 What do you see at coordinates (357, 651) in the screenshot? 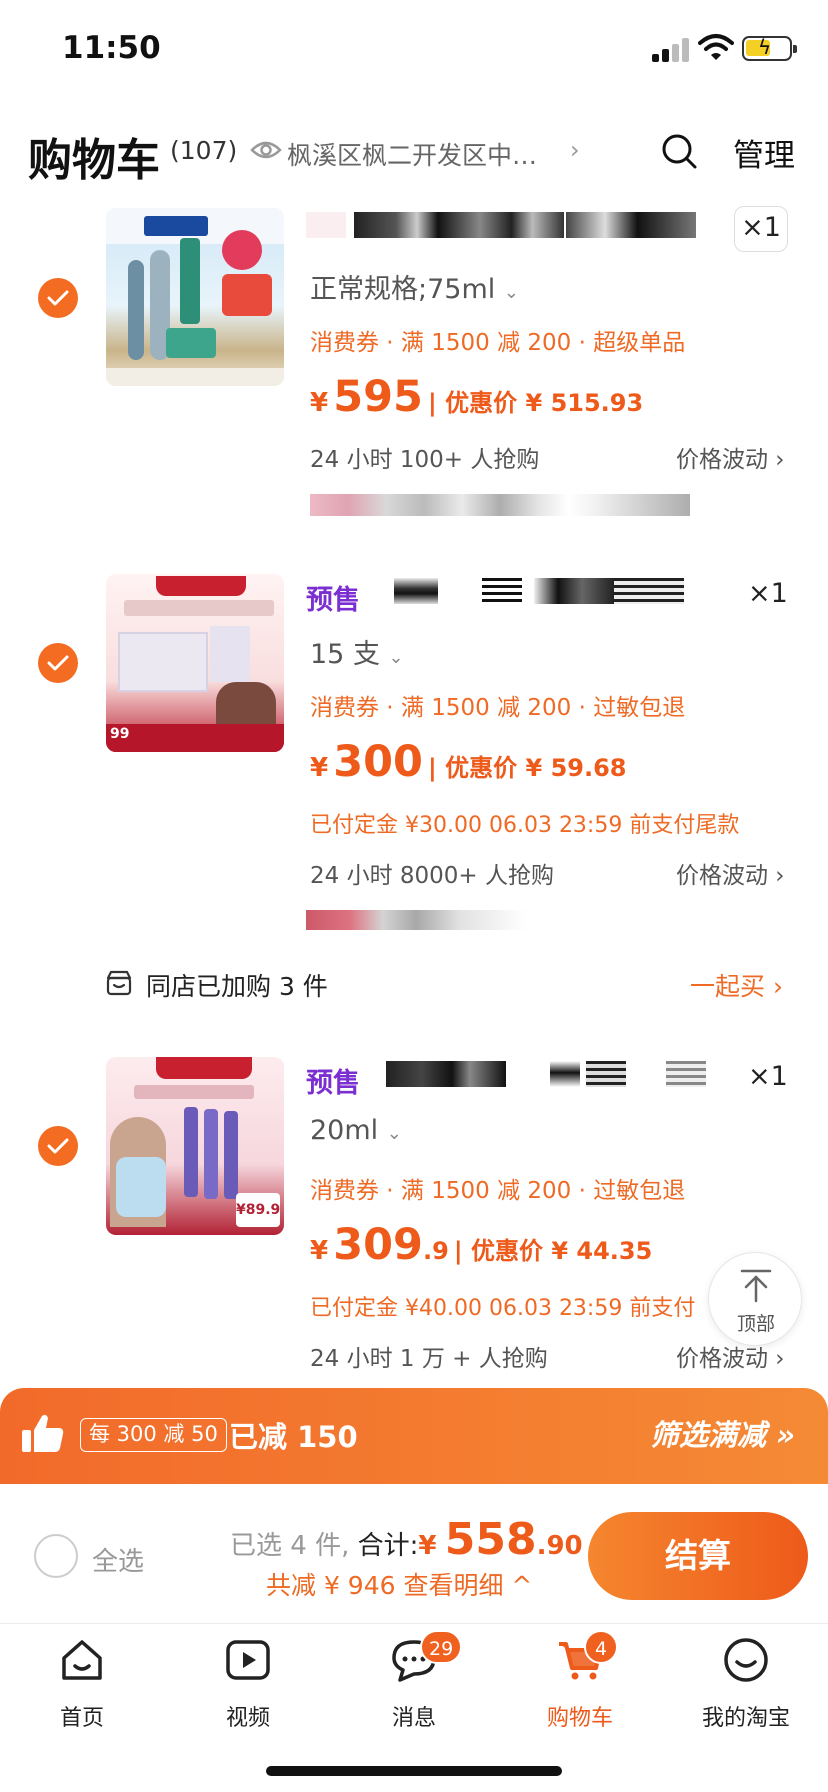
I see `sku-selector: 15 支 ⌄` at bounding box center [357, 651].